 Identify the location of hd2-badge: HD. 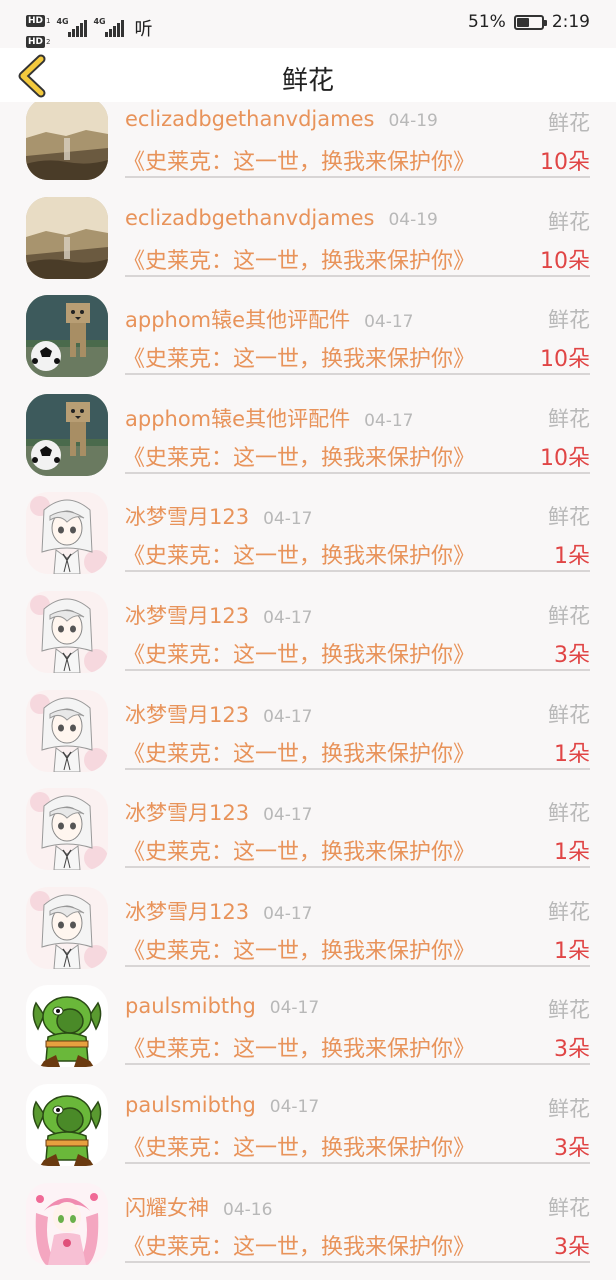
(36, 42).